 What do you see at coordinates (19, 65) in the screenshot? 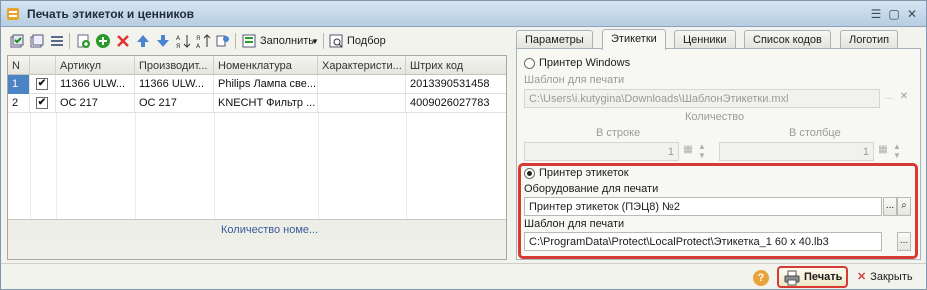
I see `column-header-n: N` at bounding box center [19, 65].